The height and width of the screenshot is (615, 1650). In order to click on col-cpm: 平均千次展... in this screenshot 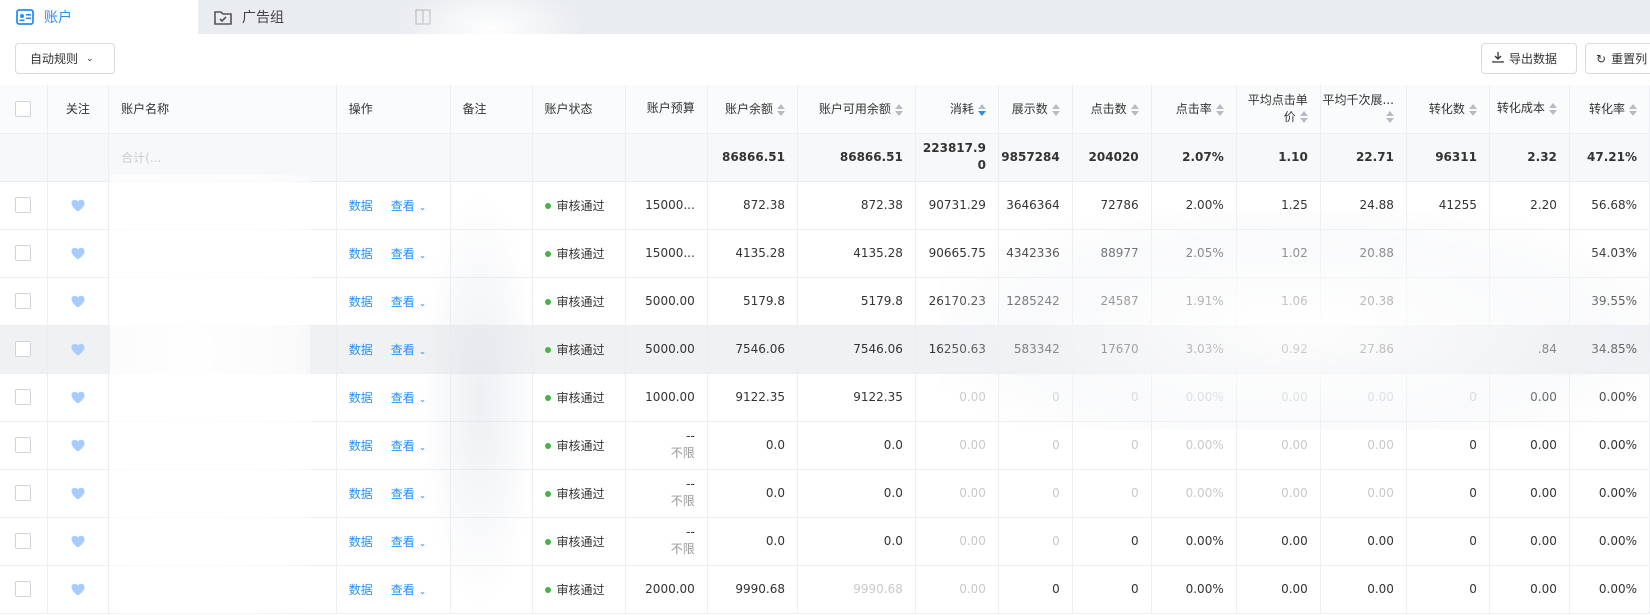, I will do `click(1363, 109)`.